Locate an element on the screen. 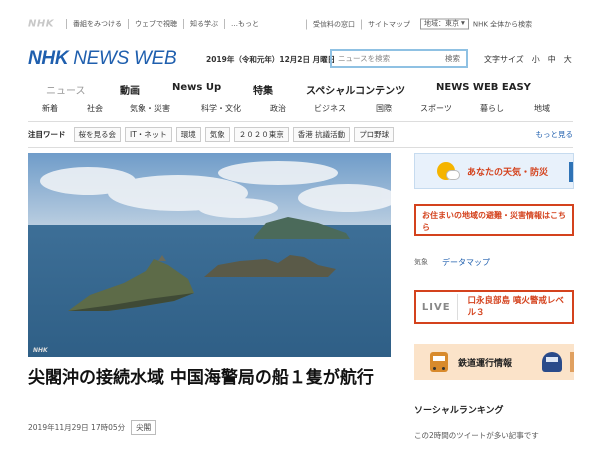  live-banner: LIVE 口永良部島 噴火警戒レベル３ is located at coordinates (494, 307).